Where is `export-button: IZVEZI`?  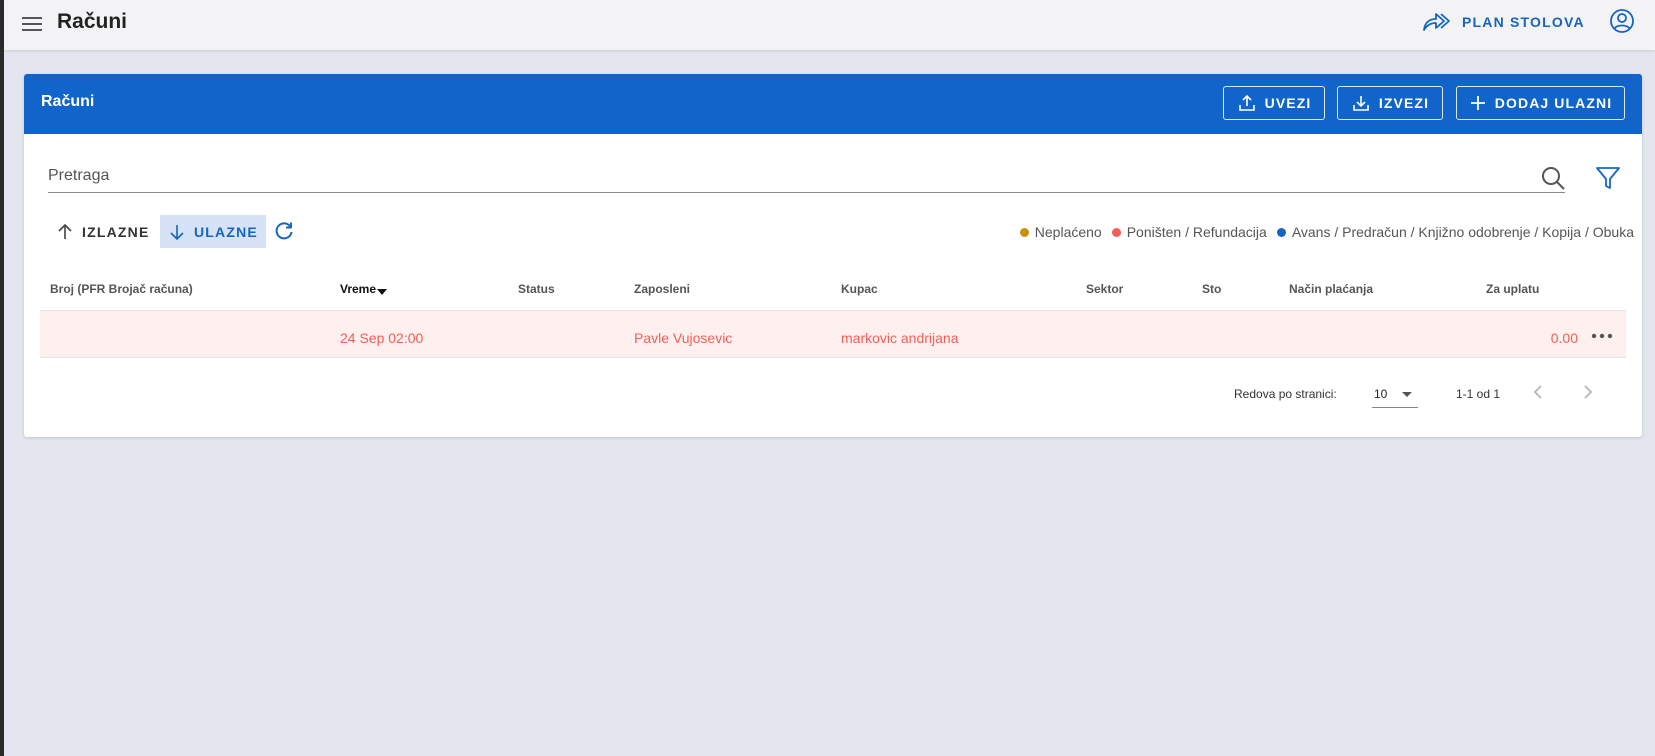
export-button: IZVEZI is located at coordinates (1390, 103).